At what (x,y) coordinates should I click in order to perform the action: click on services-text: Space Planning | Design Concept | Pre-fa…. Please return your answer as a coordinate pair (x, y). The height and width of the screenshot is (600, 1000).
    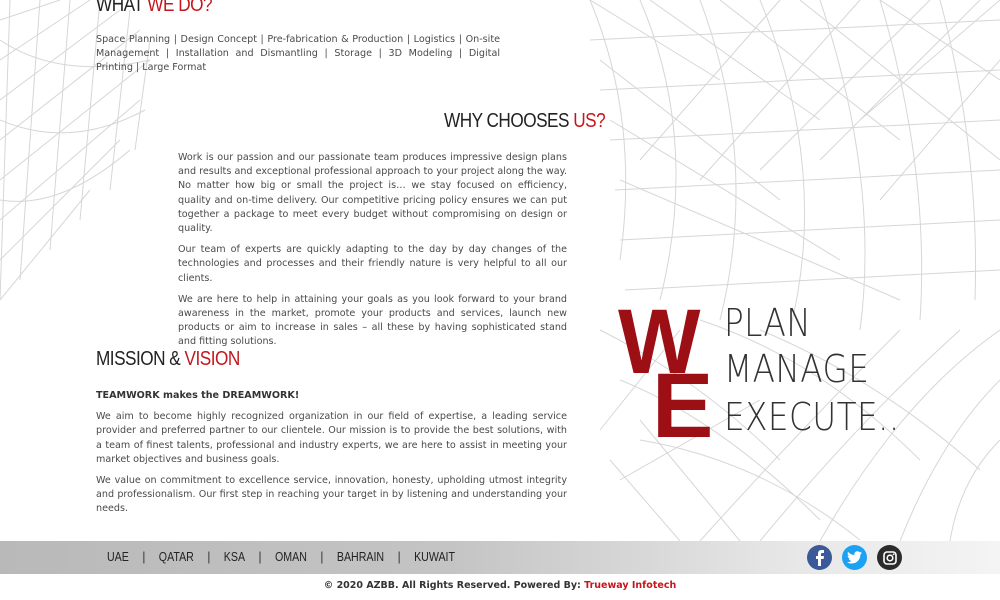
    Looking at the image, I should click on (298, 54).